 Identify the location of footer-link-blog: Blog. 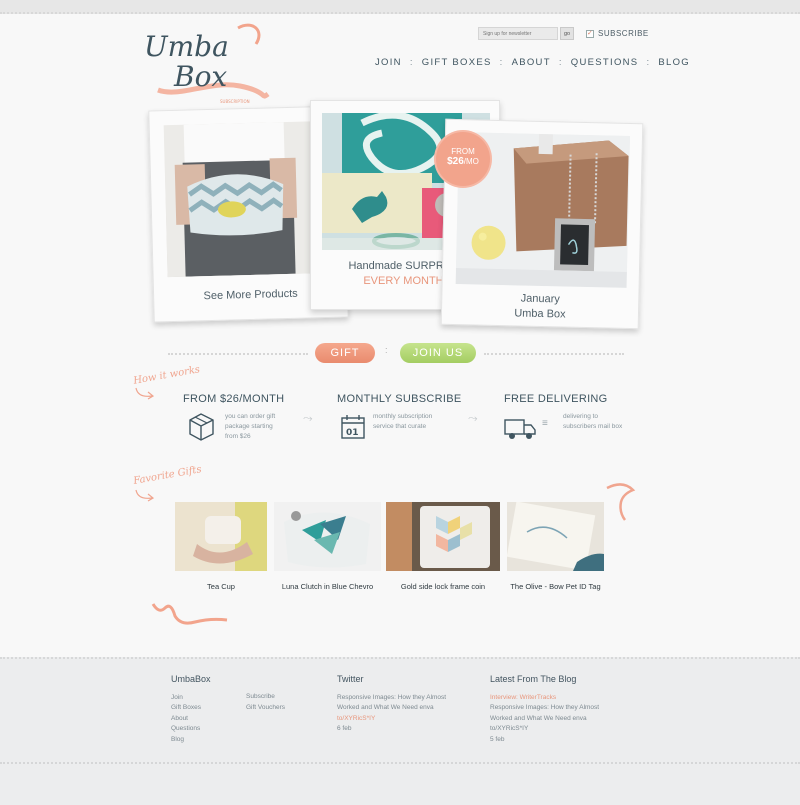
(191, 740).